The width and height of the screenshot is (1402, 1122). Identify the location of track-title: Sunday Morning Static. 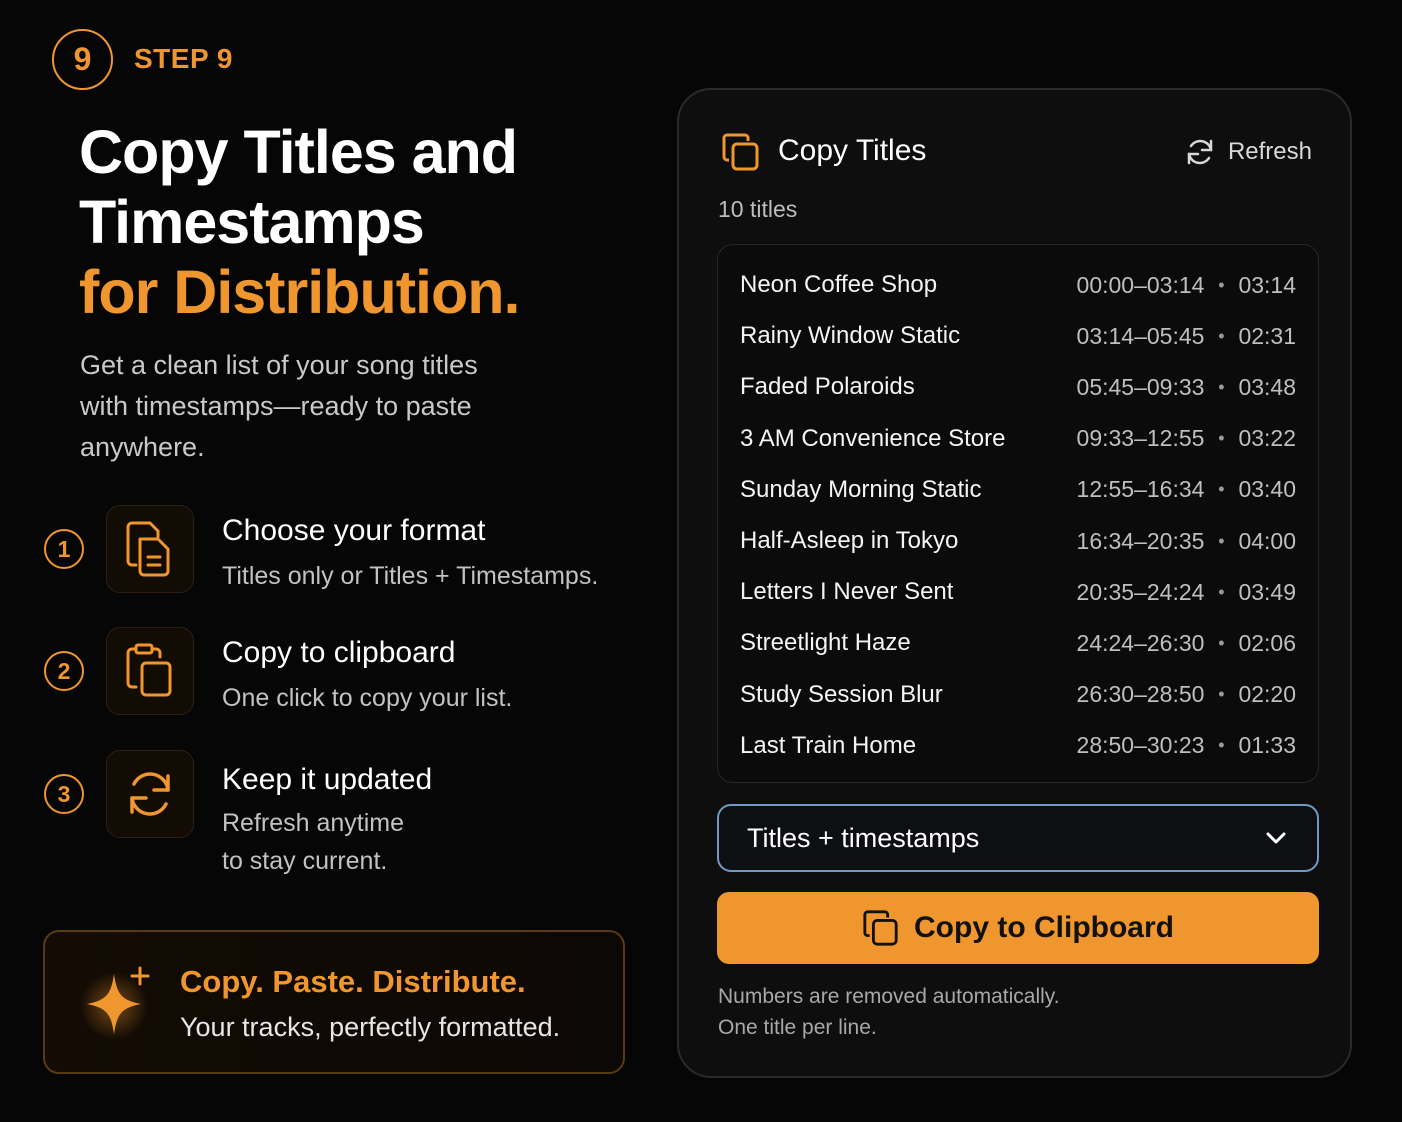
(861, 489).